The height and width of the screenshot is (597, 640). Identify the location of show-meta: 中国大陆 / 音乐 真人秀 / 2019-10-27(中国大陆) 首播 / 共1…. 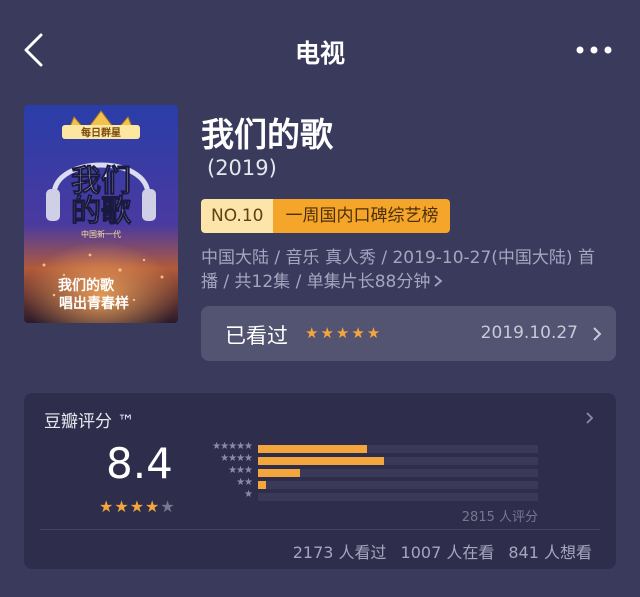
(406, 270).